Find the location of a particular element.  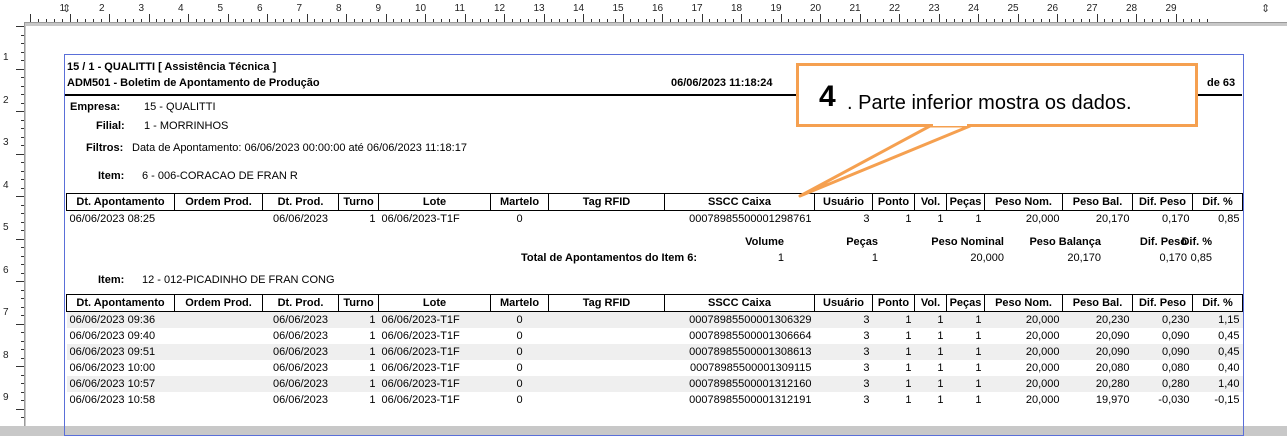

callout-text: . Parte inferior mostra os dados. is located at coordinates (989, 103).